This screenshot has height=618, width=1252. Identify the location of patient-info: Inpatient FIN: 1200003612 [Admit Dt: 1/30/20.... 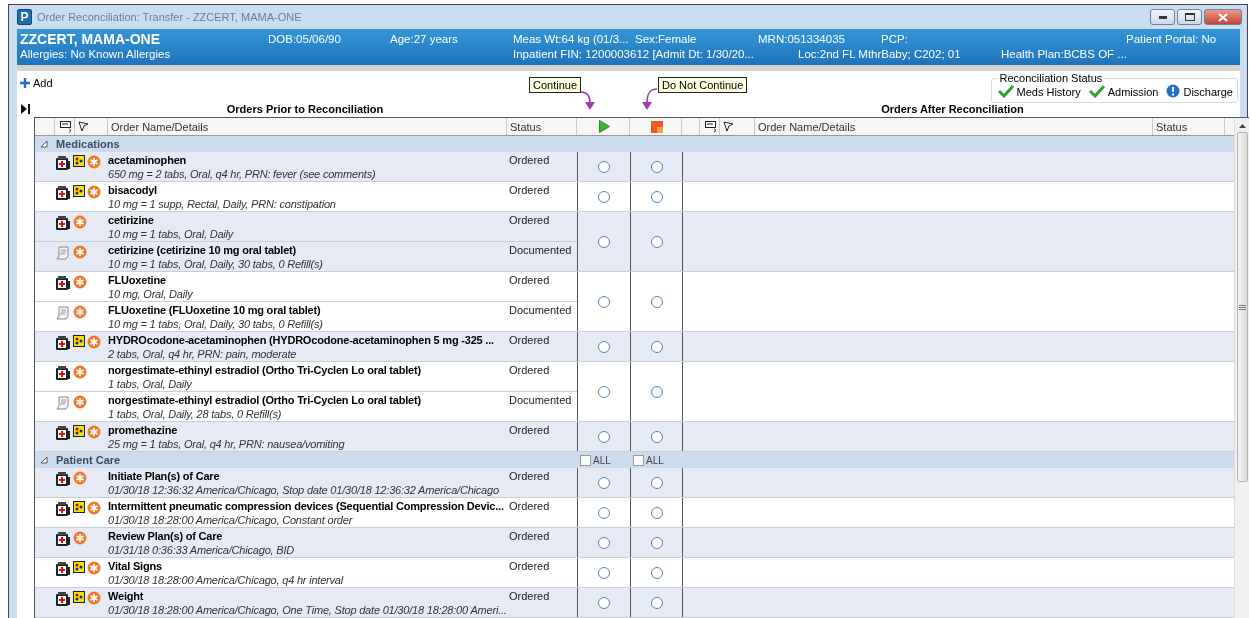
(634, 54).